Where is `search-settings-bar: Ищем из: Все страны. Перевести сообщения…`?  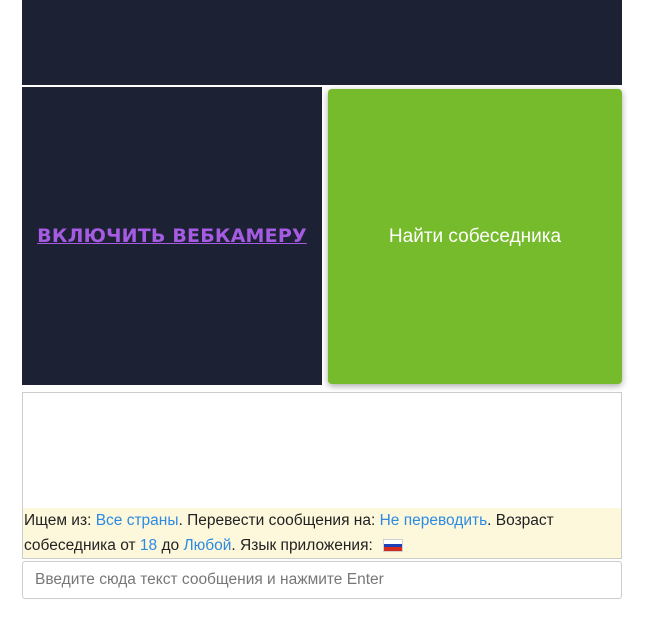 search-settings-bar: Ищем из: Все страны. Перевести сообщения… is located at coordinates (322, 533).